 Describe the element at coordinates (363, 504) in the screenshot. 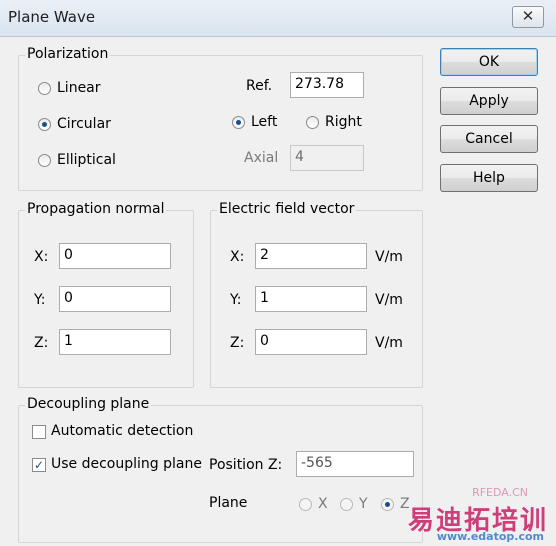

I see `plane-y-label: Y` at that location.